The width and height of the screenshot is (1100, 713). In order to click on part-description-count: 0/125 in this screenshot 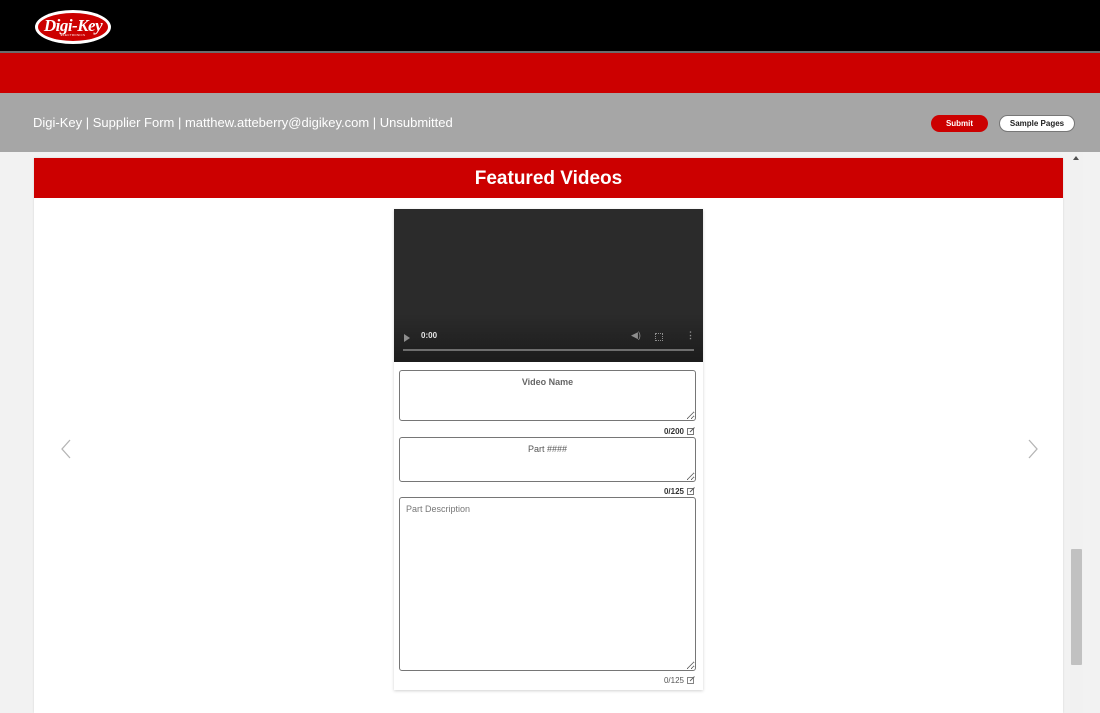, I will do `click(673, 681)`.